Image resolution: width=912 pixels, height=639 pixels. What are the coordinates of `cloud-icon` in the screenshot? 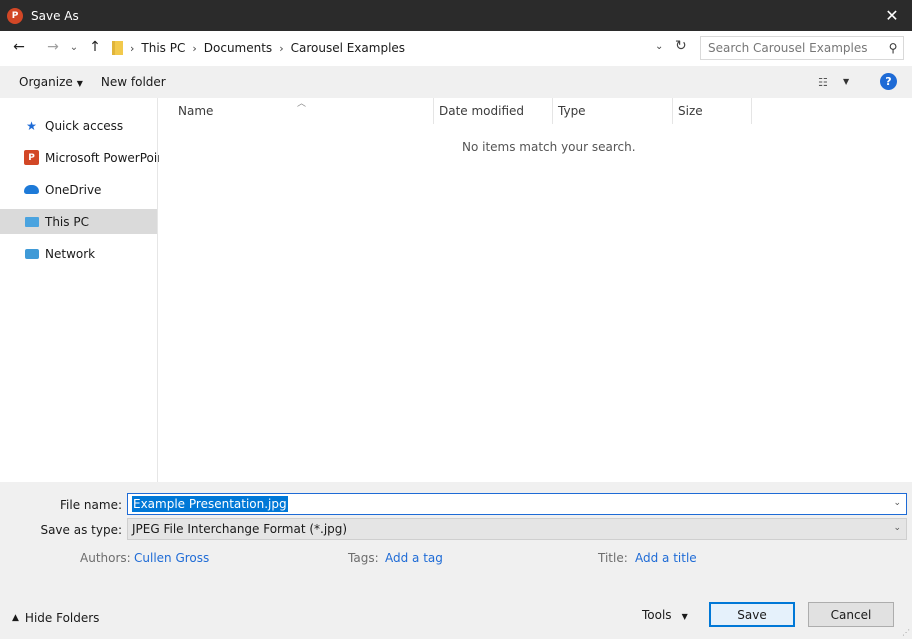 It's located at (31, 189).